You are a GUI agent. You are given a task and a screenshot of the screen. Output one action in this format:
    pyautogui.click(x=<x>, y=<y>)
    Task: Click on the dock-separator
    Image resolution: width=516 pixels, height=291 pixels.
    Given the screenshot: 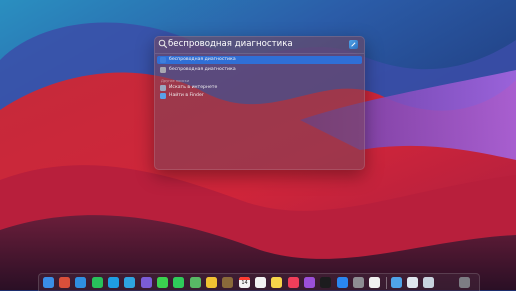 What is the action you would take?
    pyautogui.click(x=386, y=283)
    